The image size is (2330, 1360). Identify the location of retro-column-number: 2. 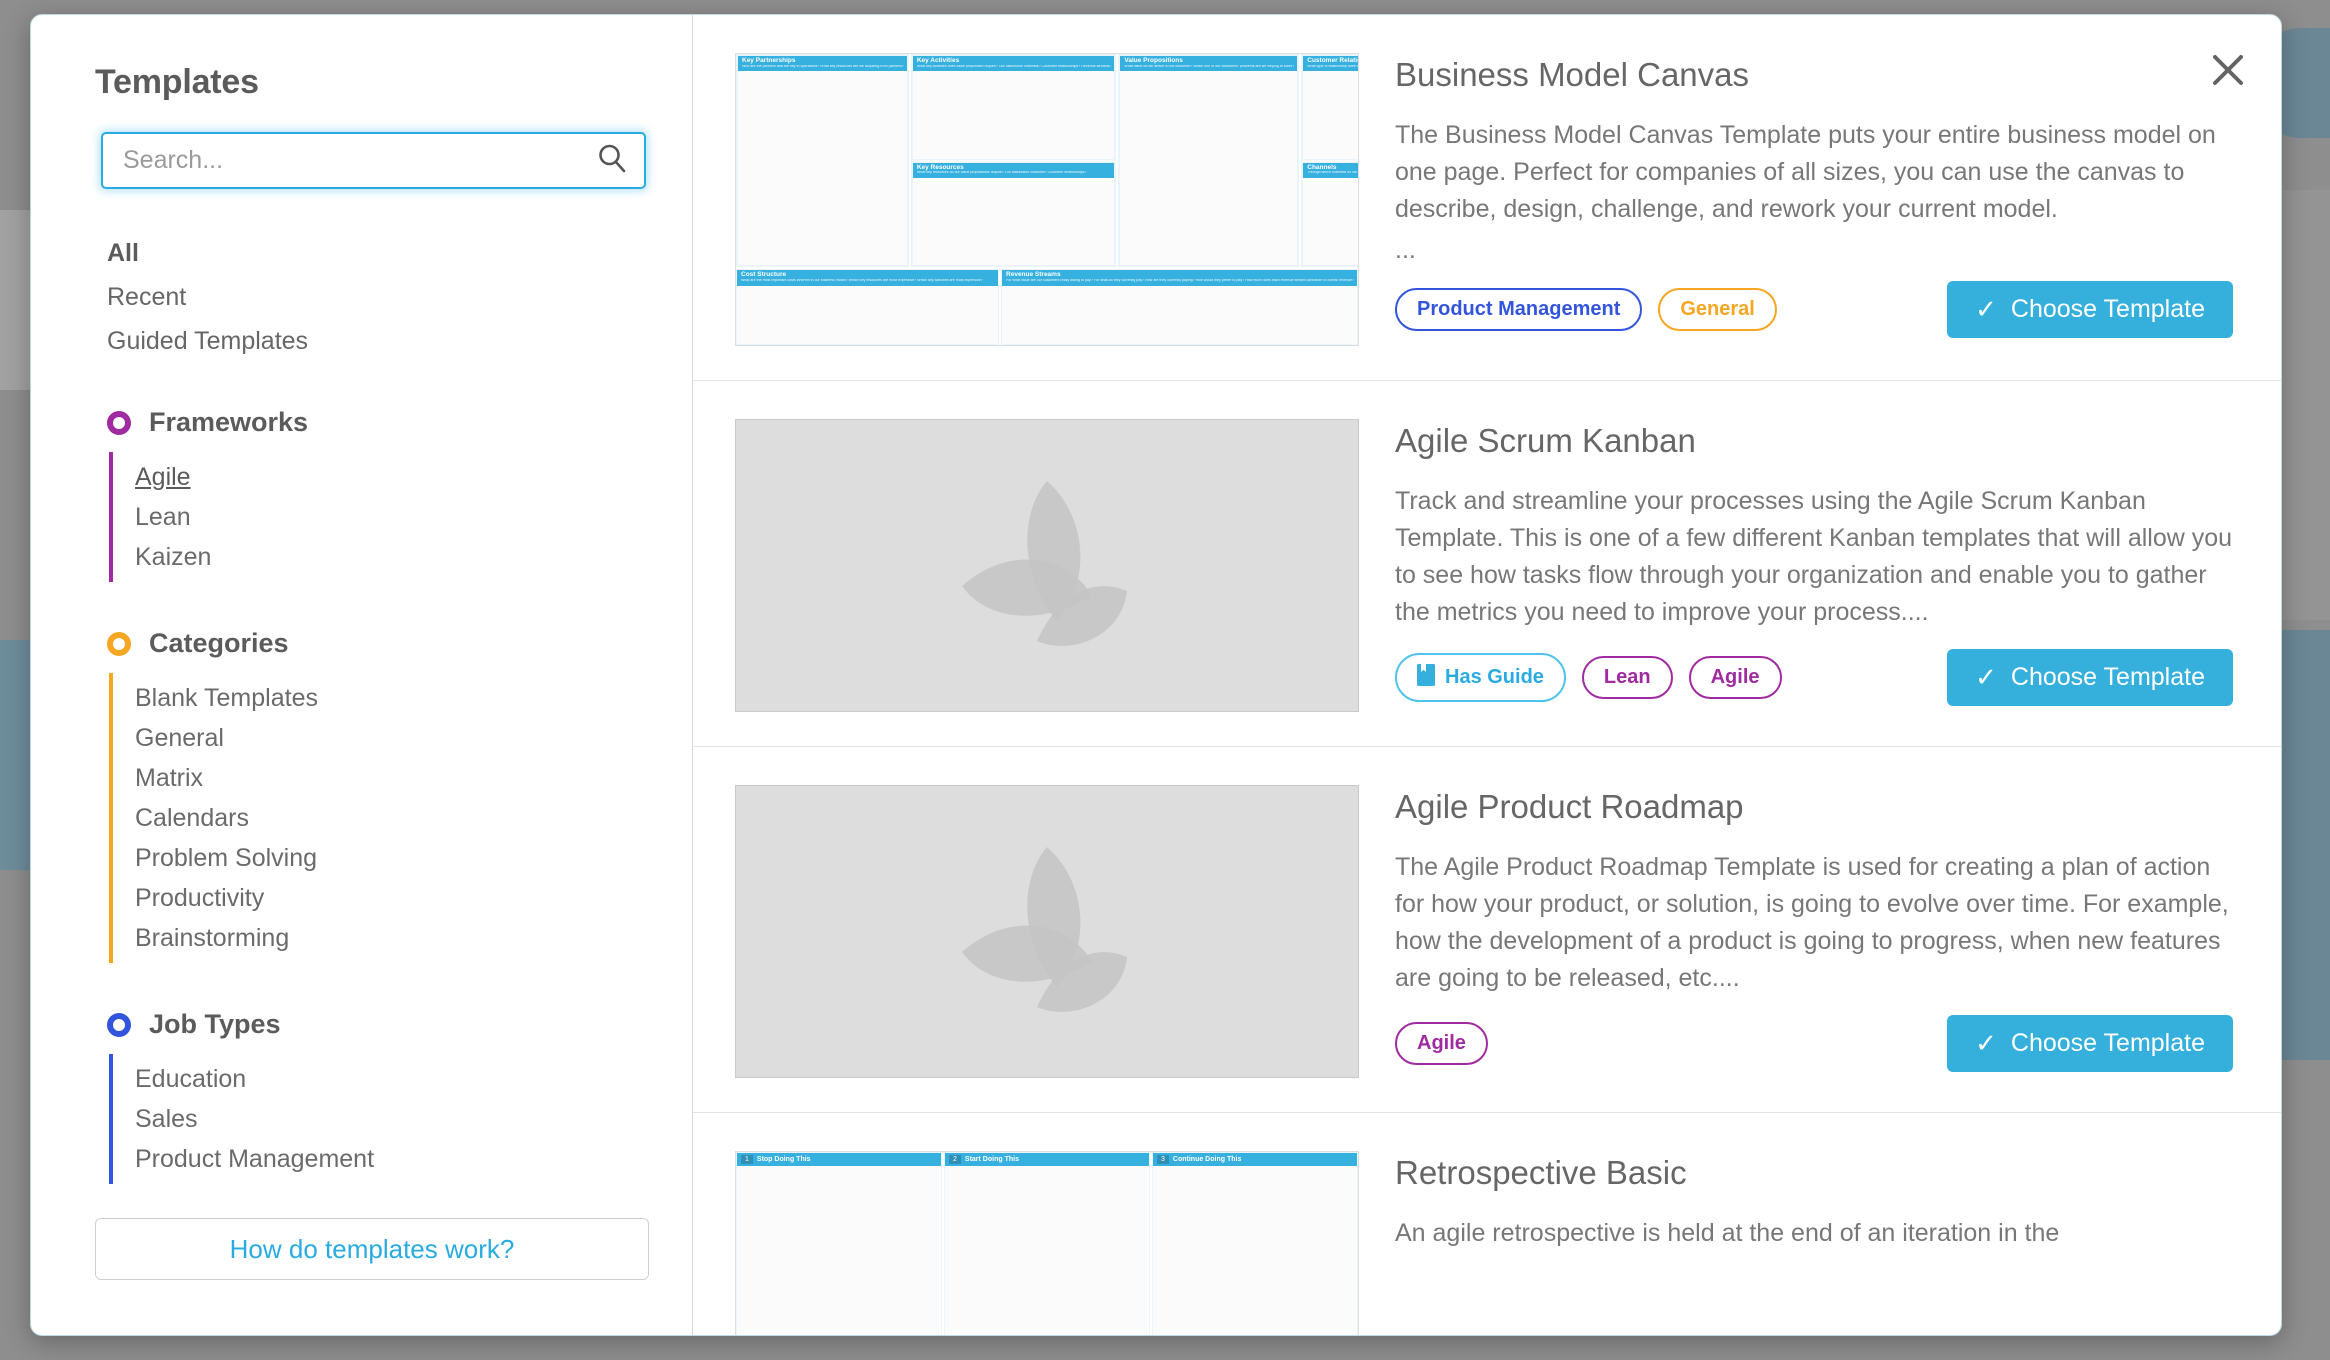
(955, 1159).